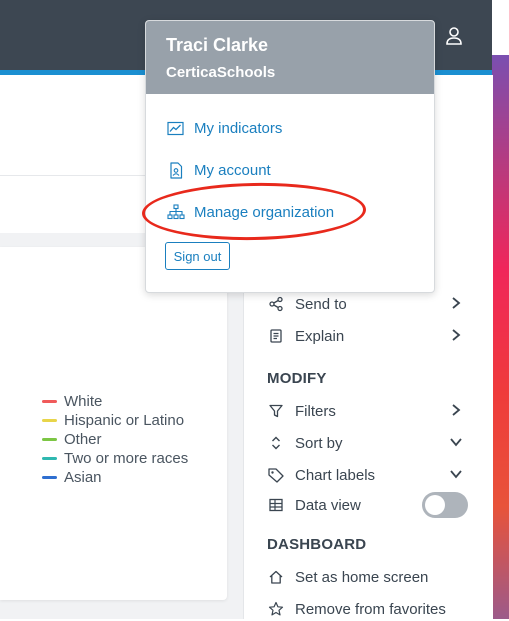  Describe the element at coordinates (276, 609) in the screenshot. I see `star-icon` at that location.